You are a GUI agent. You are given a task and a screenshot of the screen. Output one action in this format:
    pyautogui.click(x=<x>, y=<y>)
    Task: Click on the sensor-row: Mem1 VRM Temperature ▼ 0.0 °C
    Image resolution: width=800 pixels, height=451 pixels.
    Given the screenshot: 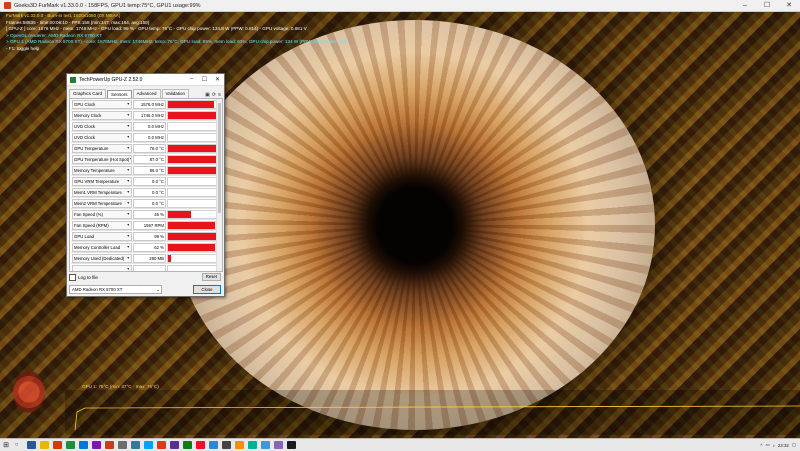 What is the action you would take?
    pyautogui.click(x=146, y=192)
    